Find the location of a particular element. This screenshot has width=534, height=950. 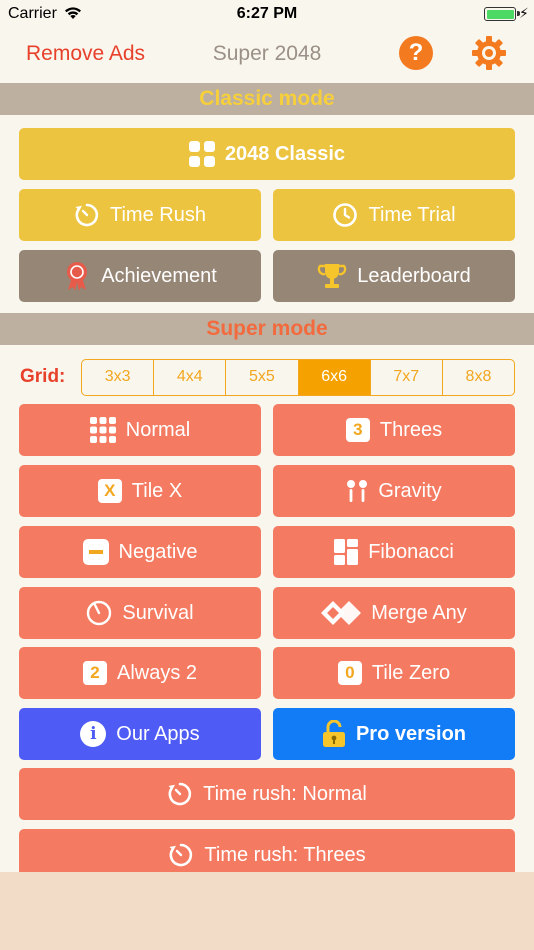

classic-2048-label: 2048 Classic is located at coordinates (285, 153).